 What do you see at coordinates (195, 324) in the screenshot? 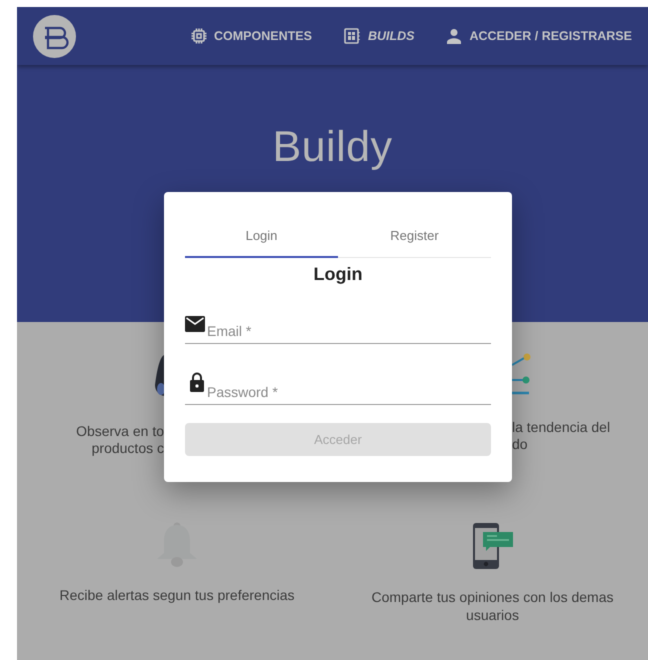
I see `envelope-icon` at bounding box center [195, 324].